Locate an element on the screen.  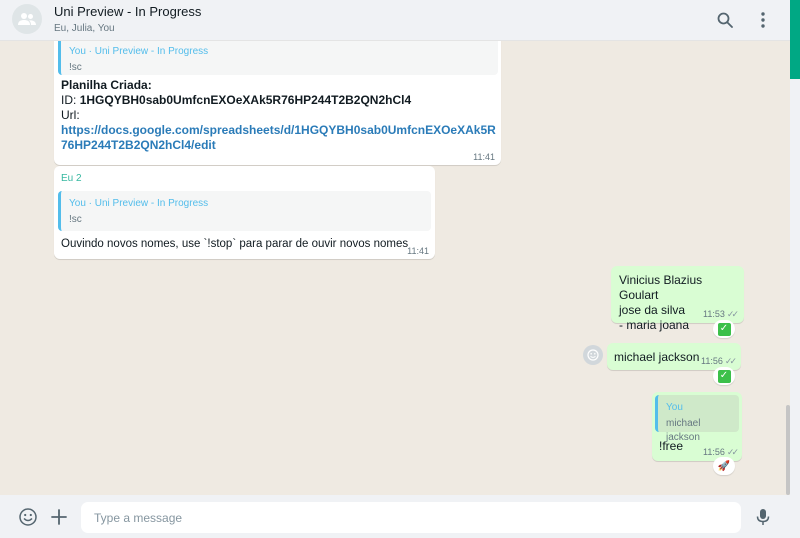
menu-button is located at coordinates (763, 20).